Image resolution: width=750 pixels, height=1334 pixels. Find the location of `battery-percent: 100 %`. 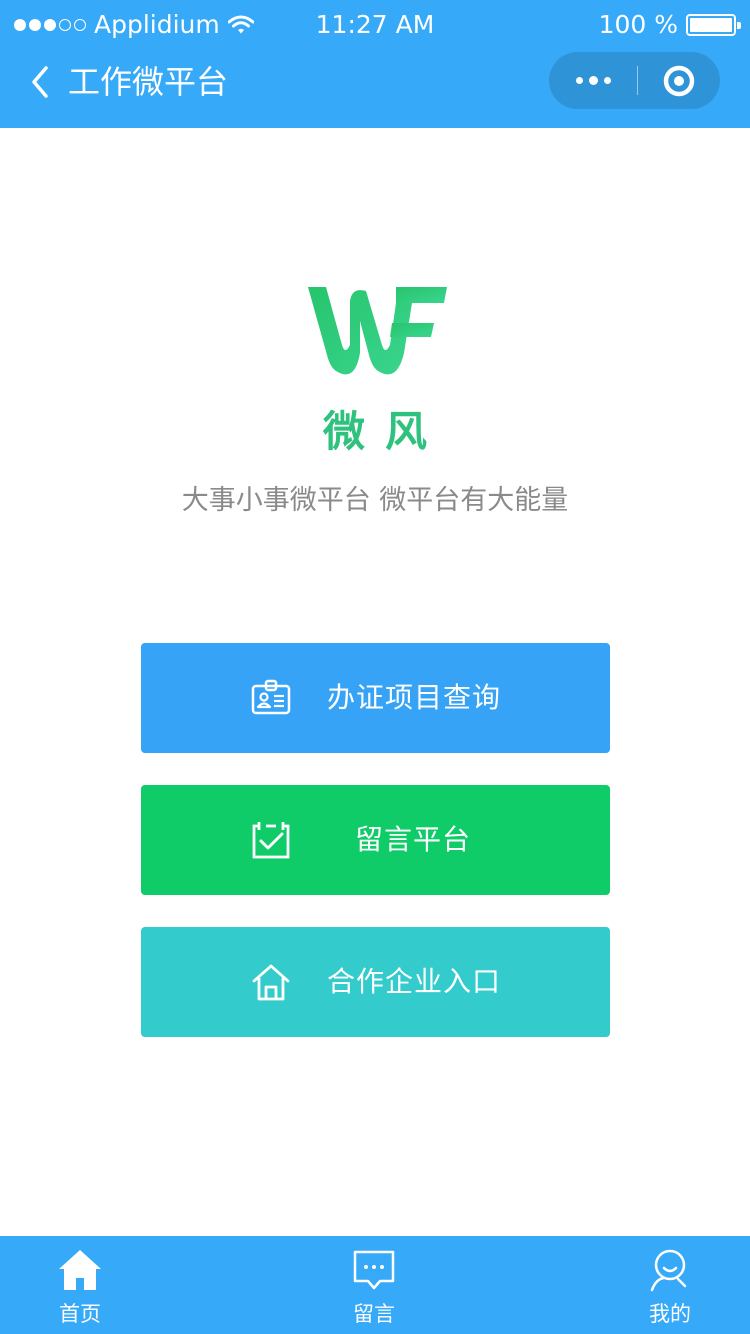

battery-percent: 100 % is located at coordinates (638, 24).